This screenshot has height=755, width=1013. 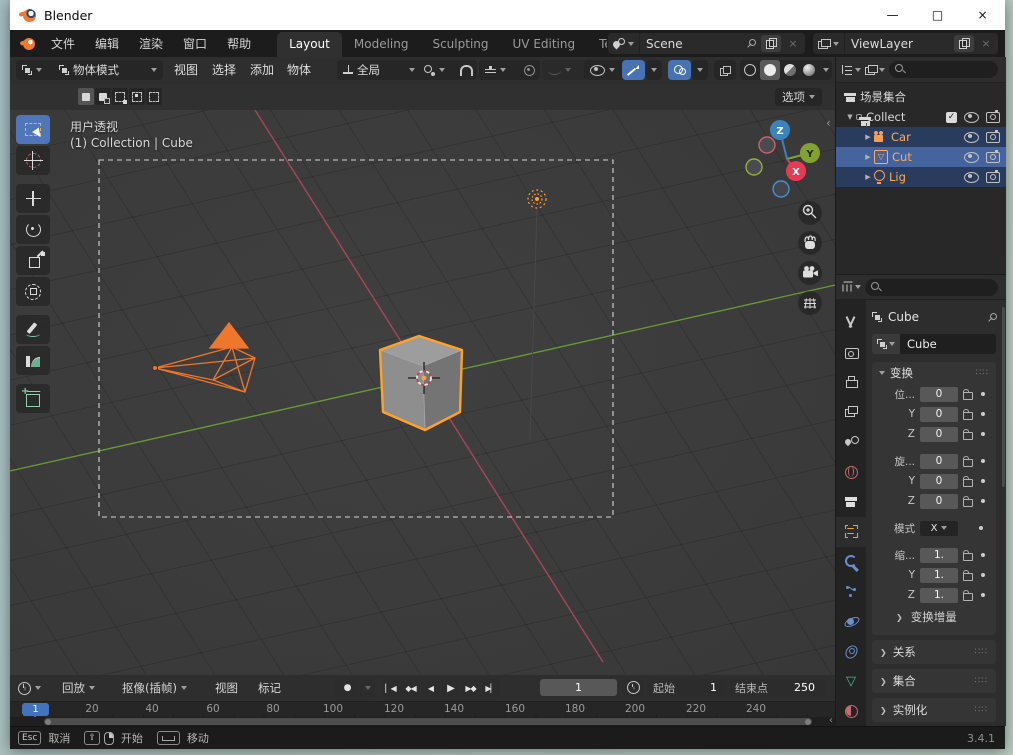 What do you see at coordinates (690, 44) in the screenshot?
I see `scene-name: Scene` at bounding box center [690, 44].